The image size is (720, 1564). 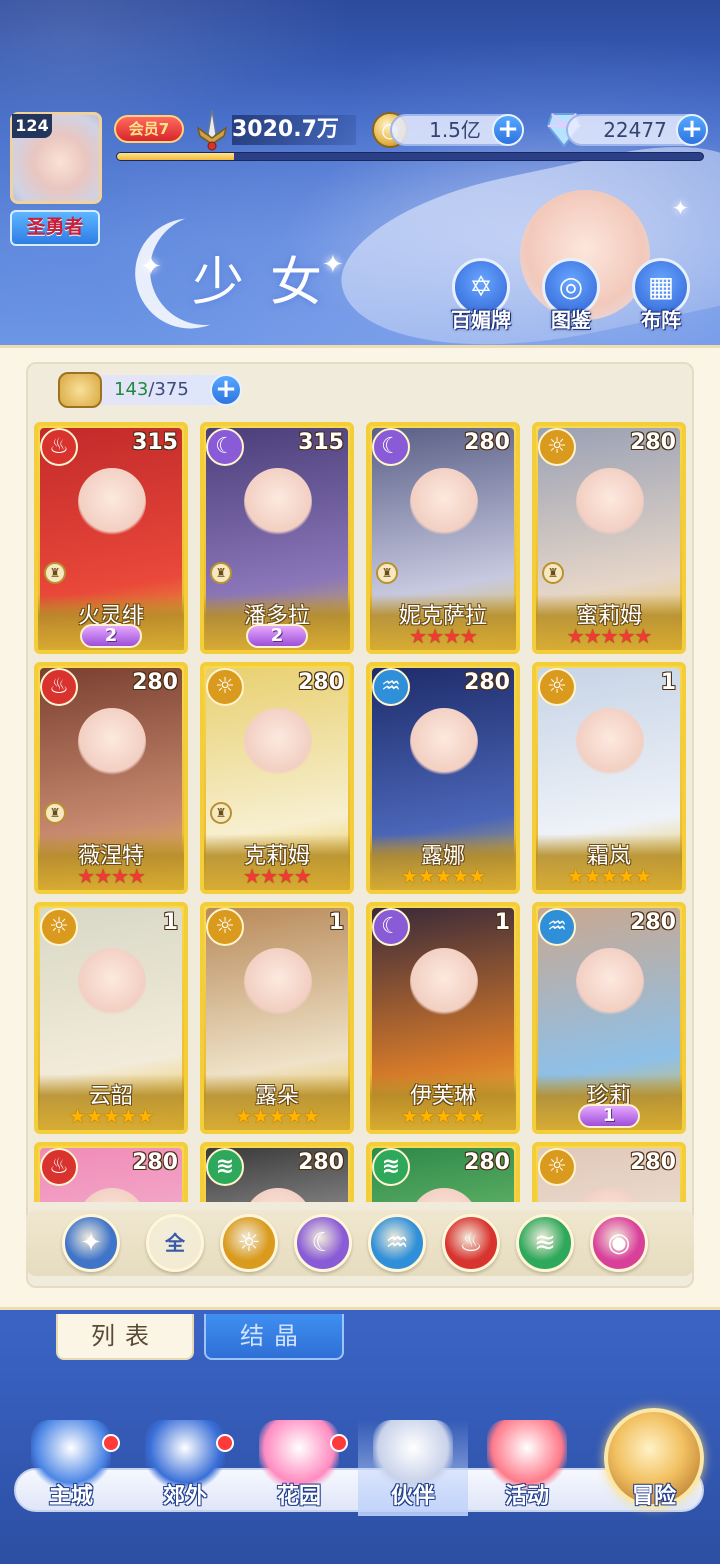 I want to click on partner-card: ☼ 1 霜岚 ★★★★★, so click(x=609, y=778).